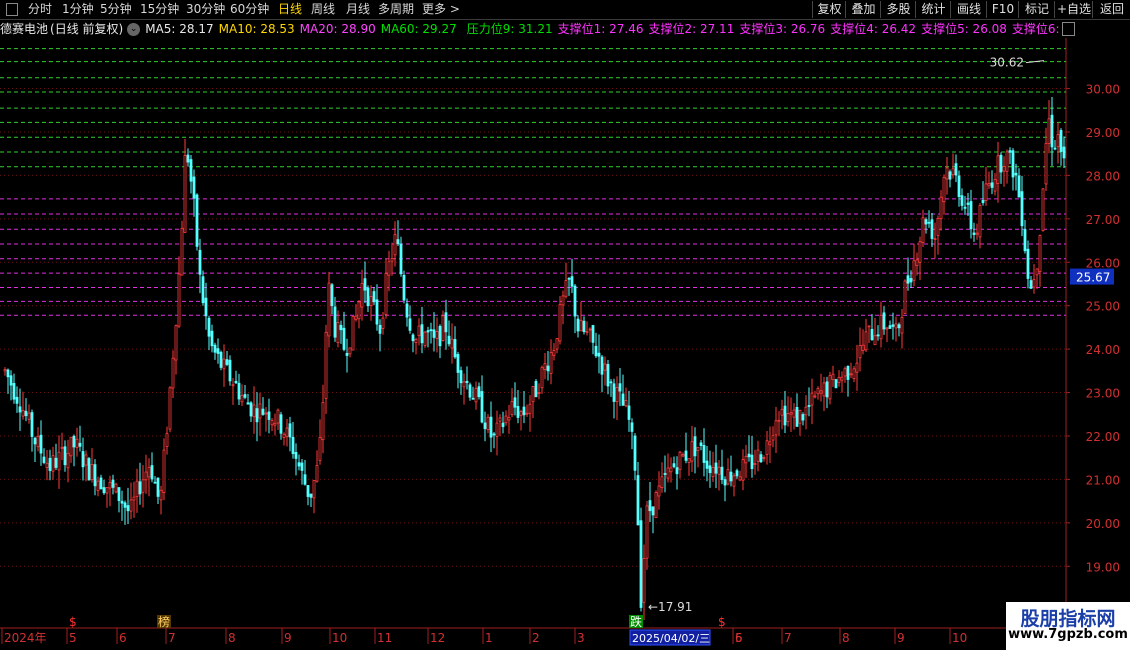  What do you see at coordinates (1036, 9) in the screenshot?
I see `toolbar-button: 标记` at bounding box center [1036, 9].